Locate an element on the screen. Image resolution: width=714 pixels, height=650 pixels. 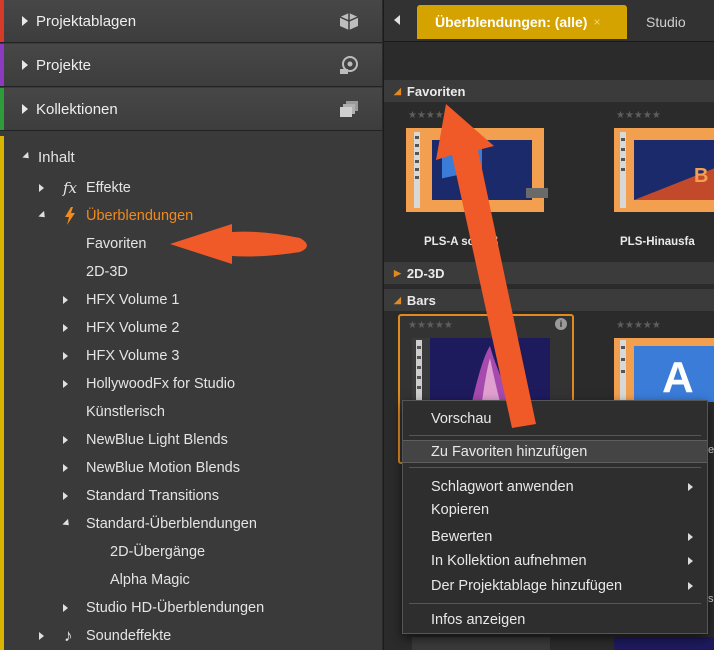
menu-item-label: Vorschau is located at coordinates (461, 418).